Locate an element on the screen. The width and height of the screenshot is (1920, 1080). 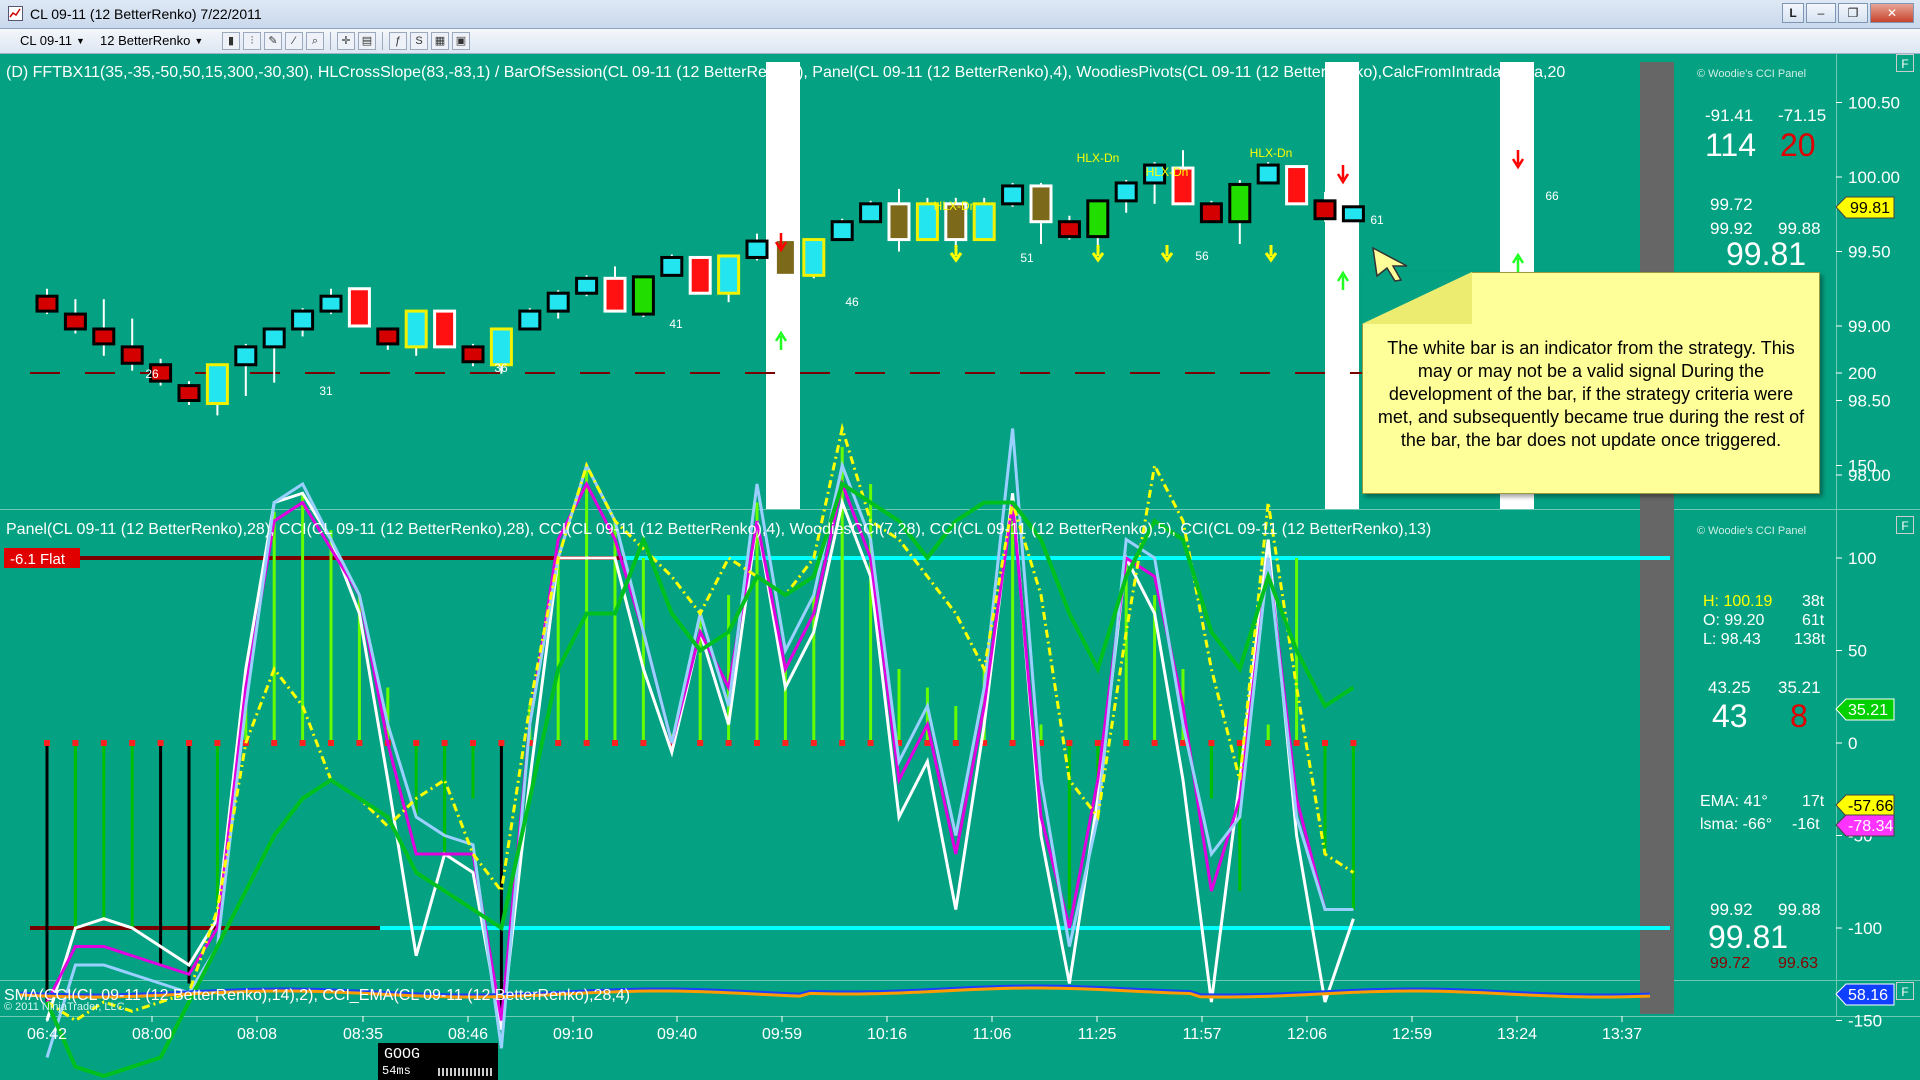
minimize-button: – is located at coordinates (1821, 13).